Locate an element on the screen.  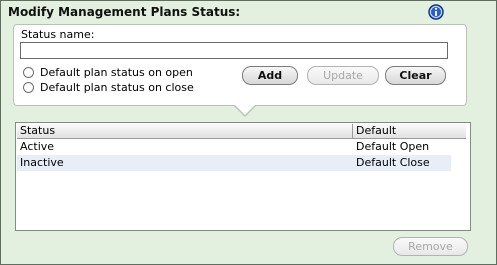
radio-default-open: Default plan status on open is located at coordinates (108, 72).